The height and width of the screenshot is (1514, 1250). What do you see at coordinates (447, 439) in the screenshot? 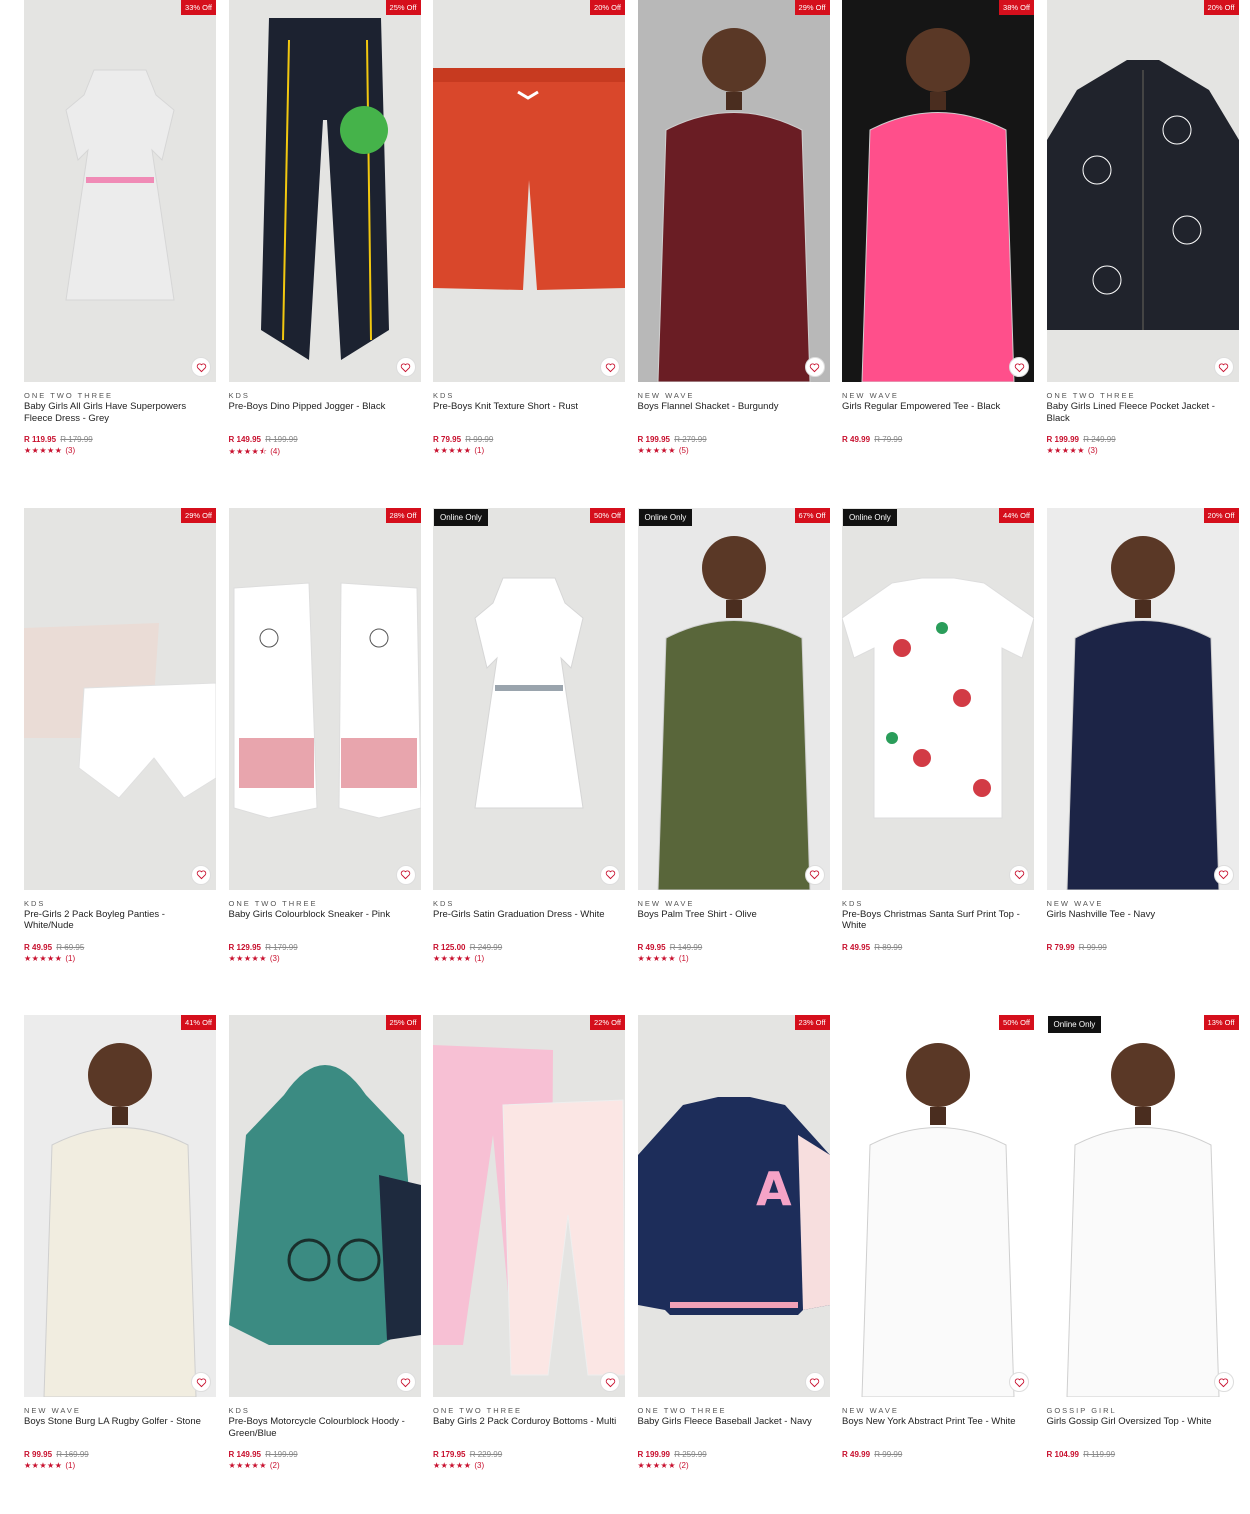
I see `current-price: R 79.95` at bounding box center [447, 439].